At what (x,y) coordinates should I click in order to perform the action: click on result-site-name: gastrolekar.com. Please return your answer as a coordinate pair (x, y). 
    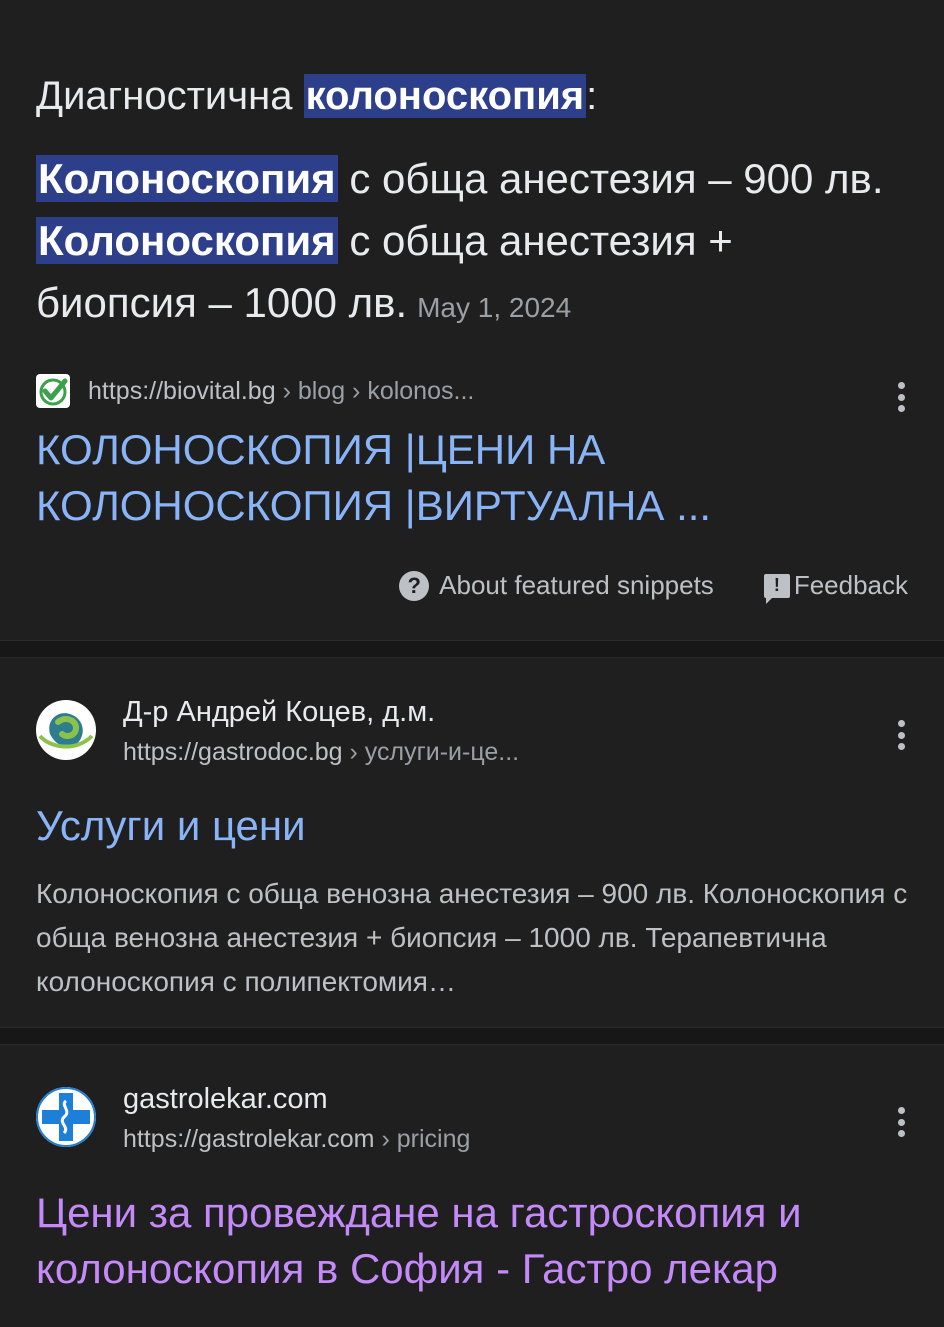
    Looking at the image, I should click on (225, 1099).